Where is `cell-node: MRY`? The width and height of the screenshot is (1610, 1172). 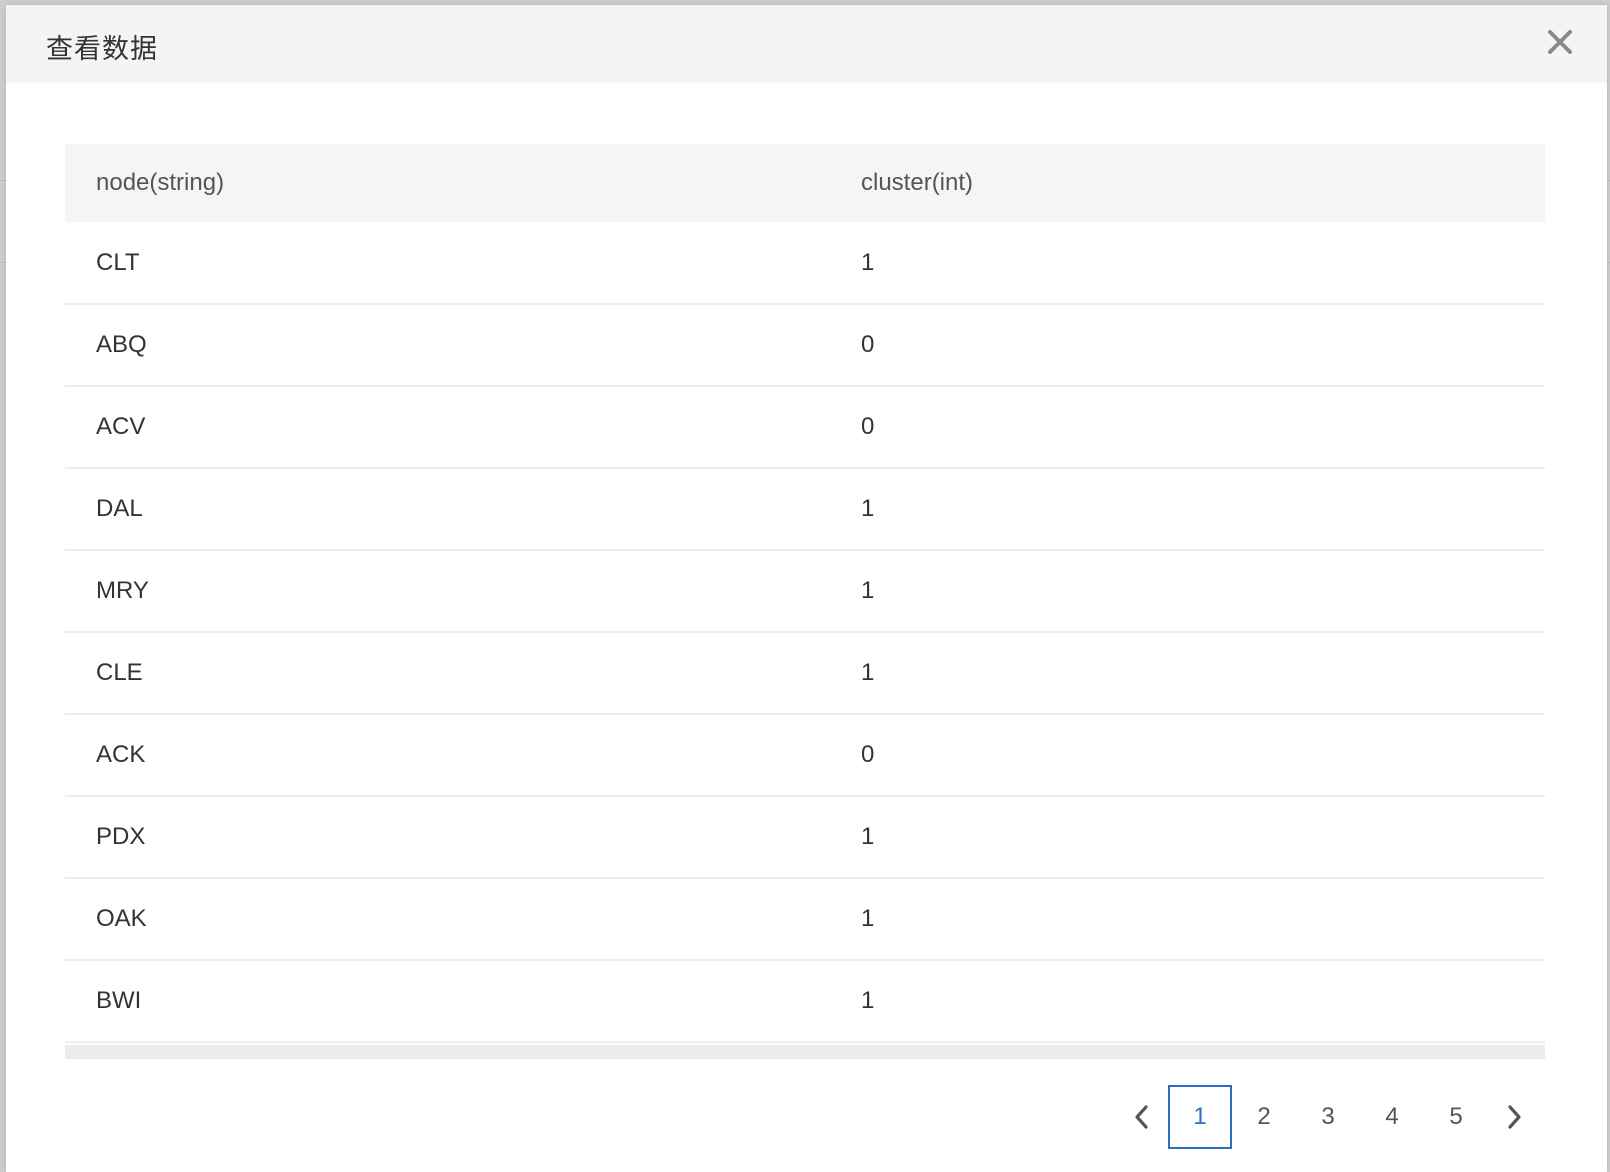 cell-node: MRY is located at coordinates (122, 590).